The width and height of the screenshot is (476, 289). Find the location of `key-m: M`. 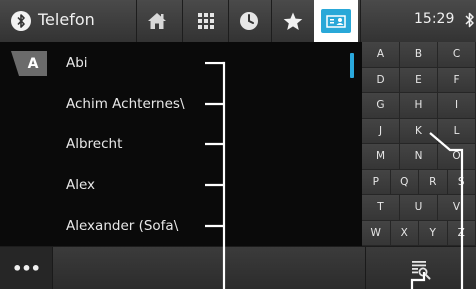

key-m: M is located at coordinates (381, 157).